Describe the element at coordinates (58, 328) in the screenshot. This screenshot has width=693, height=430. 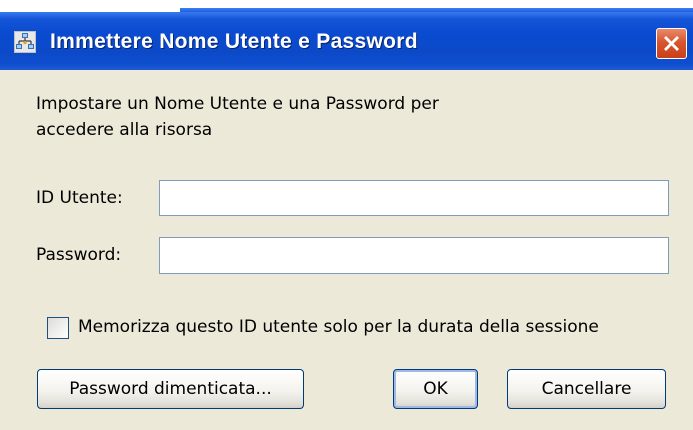
I see `remember-session-checkbox` at that location.